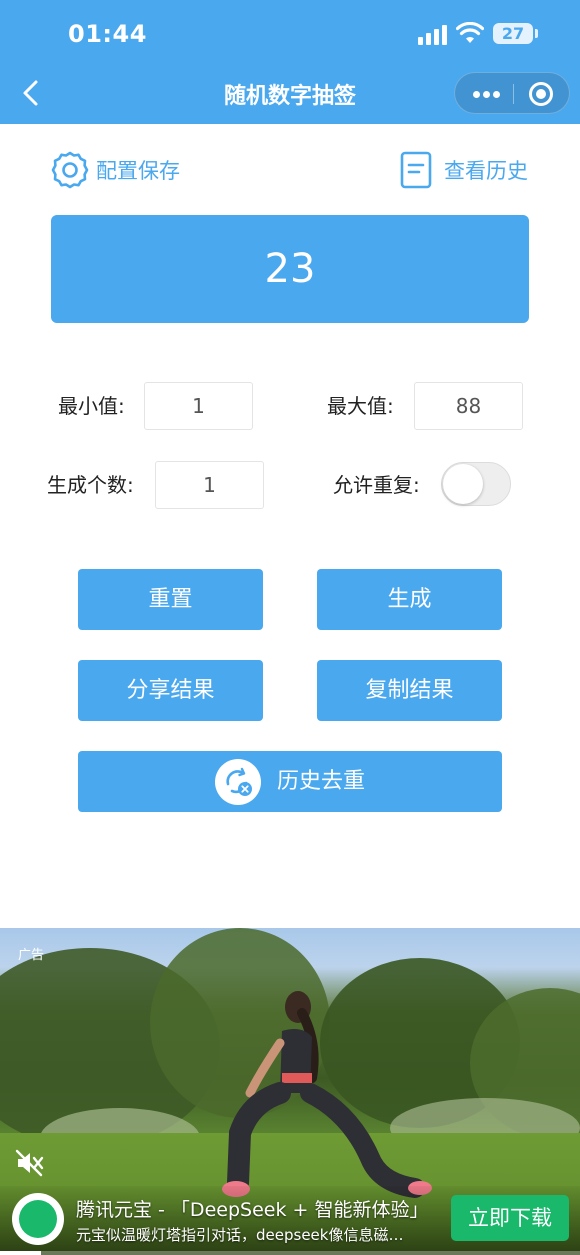 The image size is (580, 1255). I want to click on ad-title: 腾讯元宝 - 「DeepSeek + 智能新体验」, so click(252, 1210).